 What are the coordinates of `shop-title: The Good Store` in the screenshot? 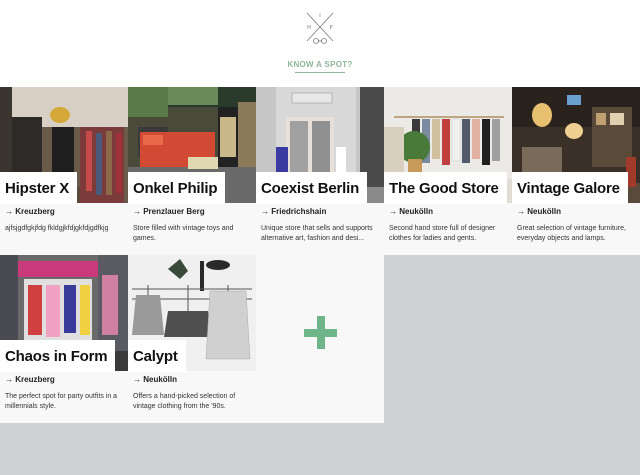 It's located at (444, 188).